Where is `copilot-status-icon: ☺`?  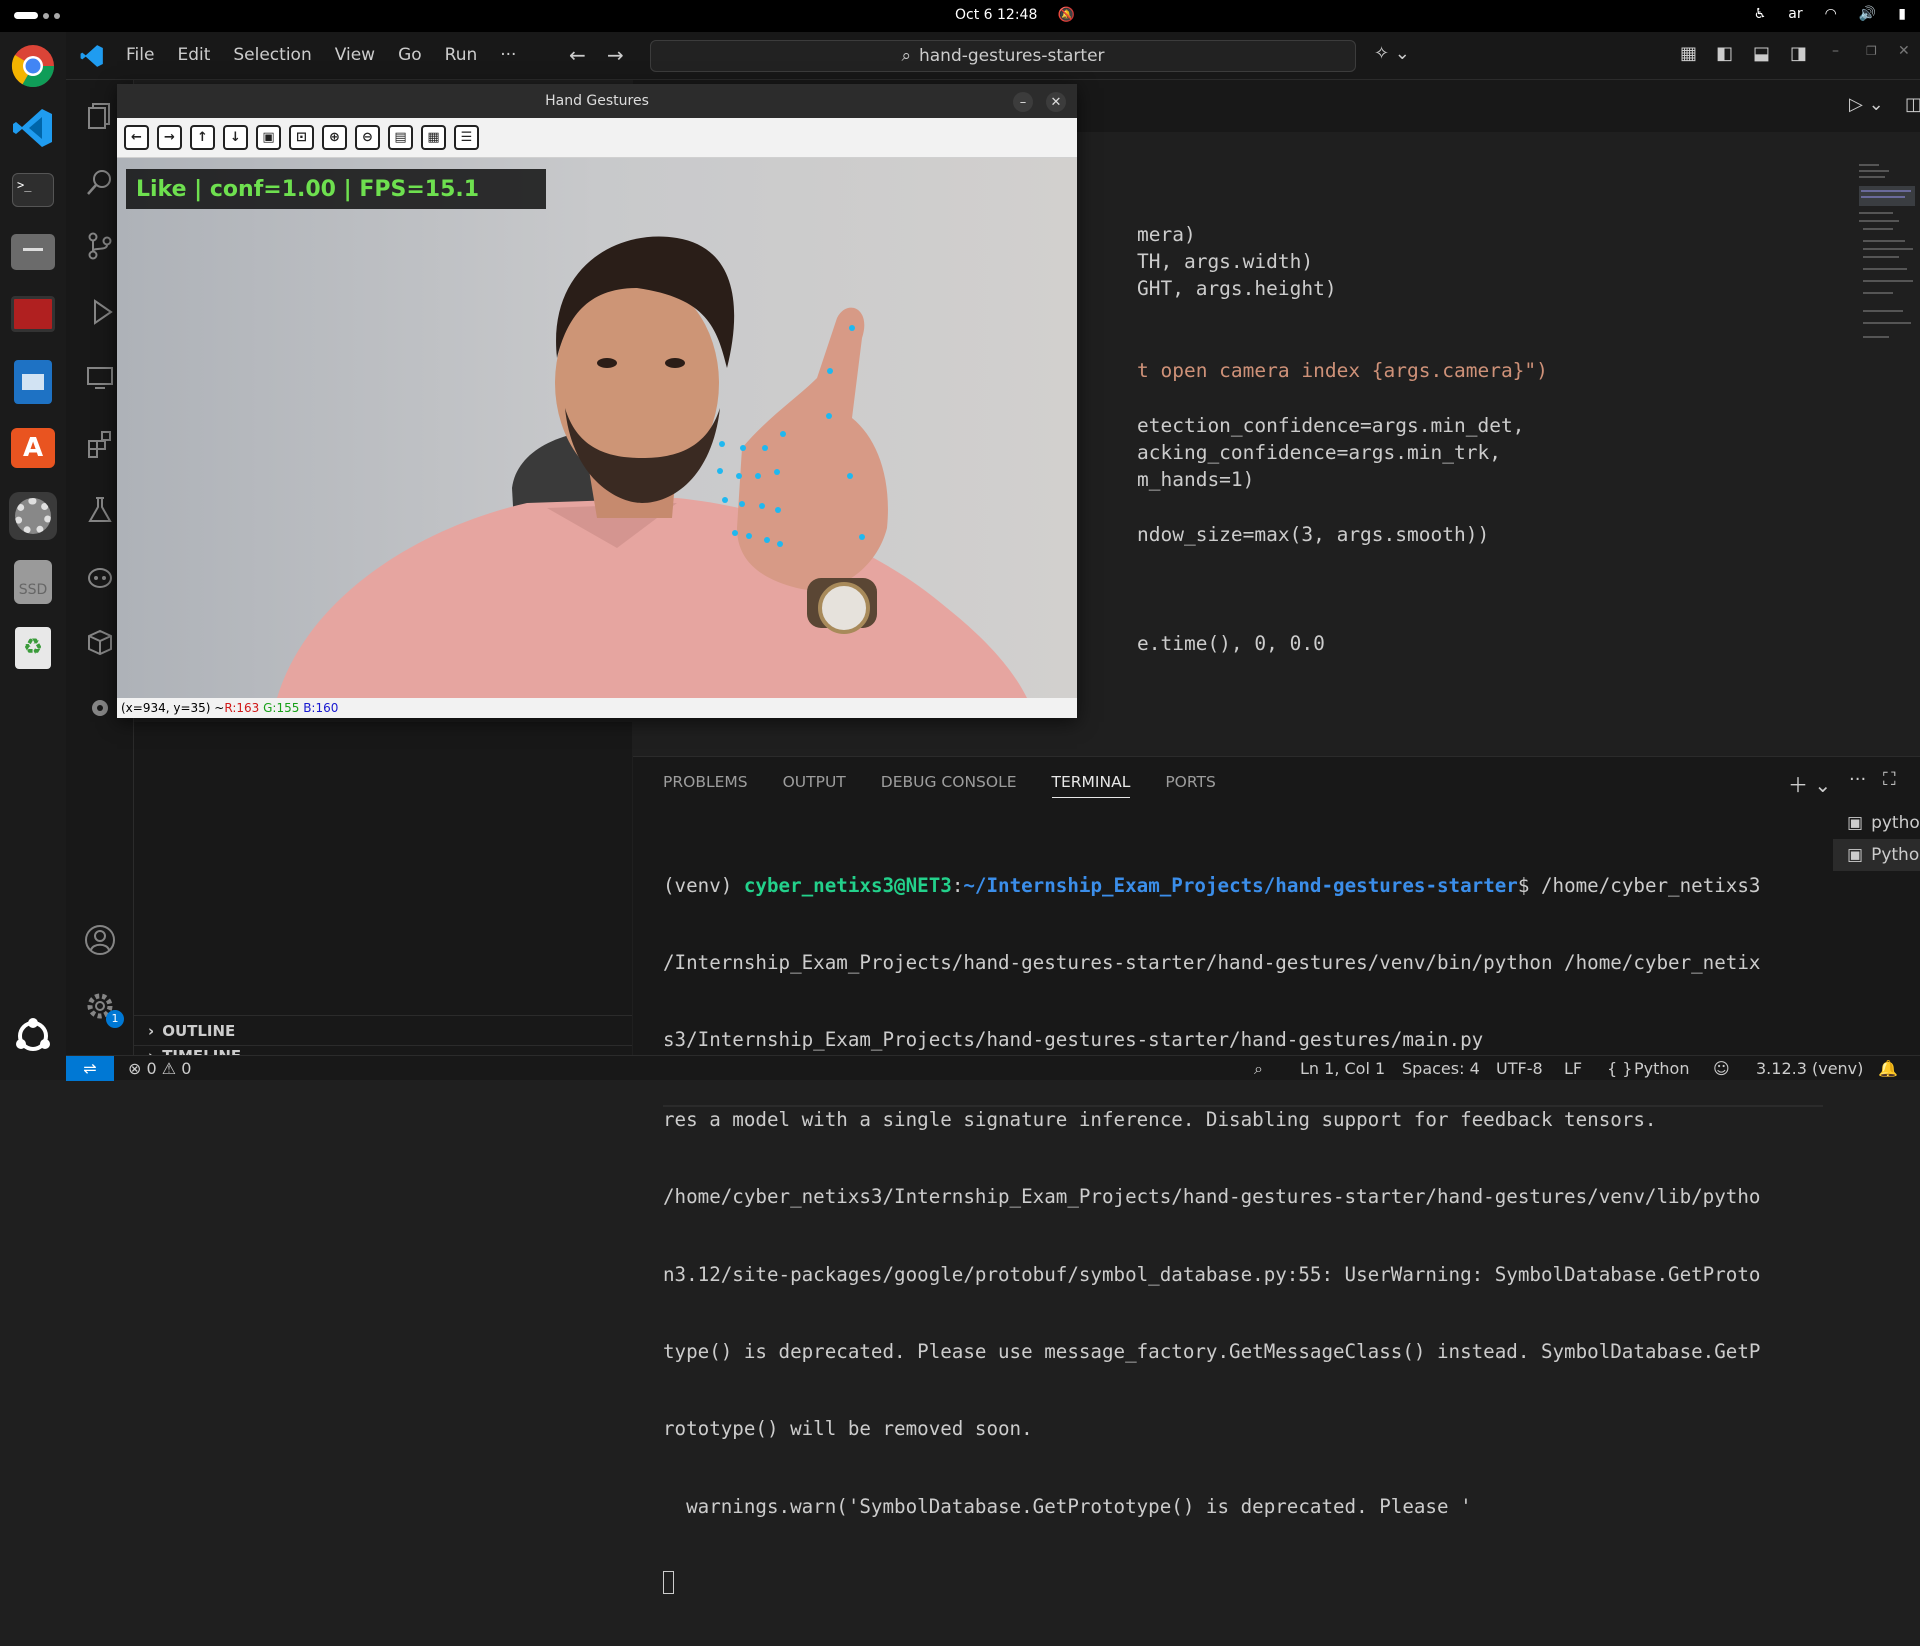
copilot-status-icon: ☺ is located at coordinates (1721, 1068).